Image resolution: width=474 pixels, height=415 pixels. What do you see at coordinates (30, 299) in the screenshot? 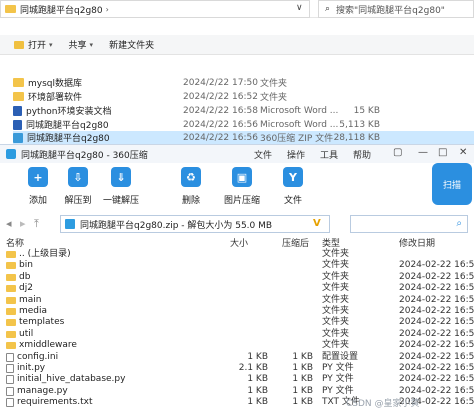
I see `zip-item-name: main` at bounding box center [30, 299].